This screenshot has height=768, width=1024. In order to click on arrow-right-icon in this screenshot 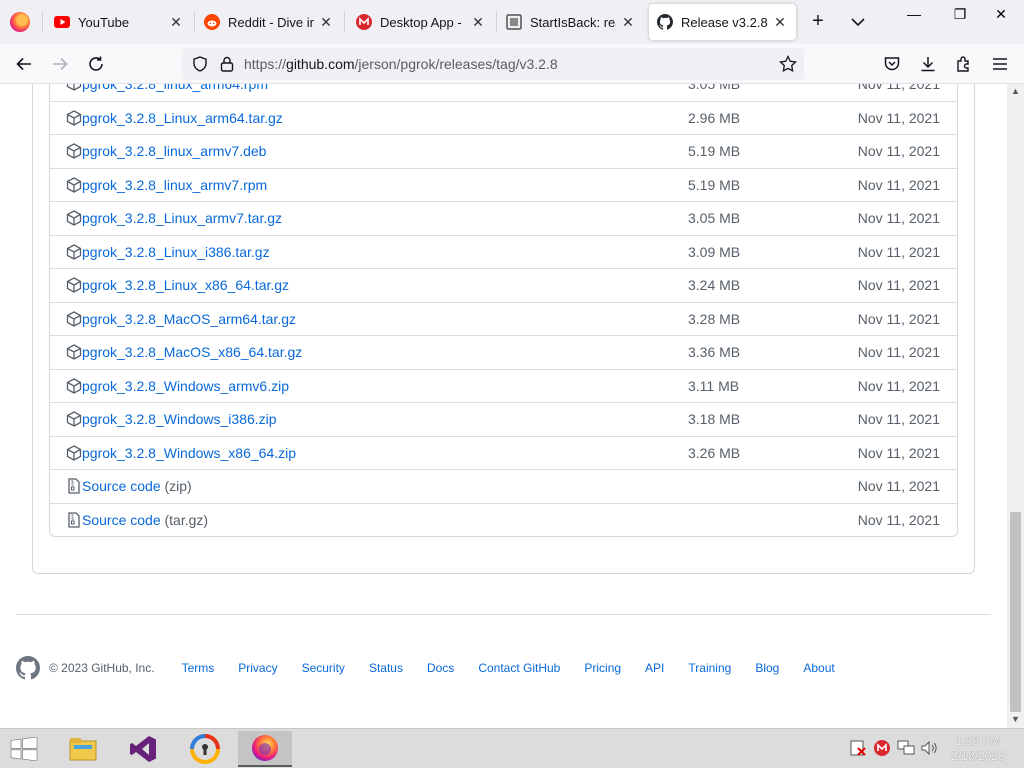, I will do `click(60, 64)`.